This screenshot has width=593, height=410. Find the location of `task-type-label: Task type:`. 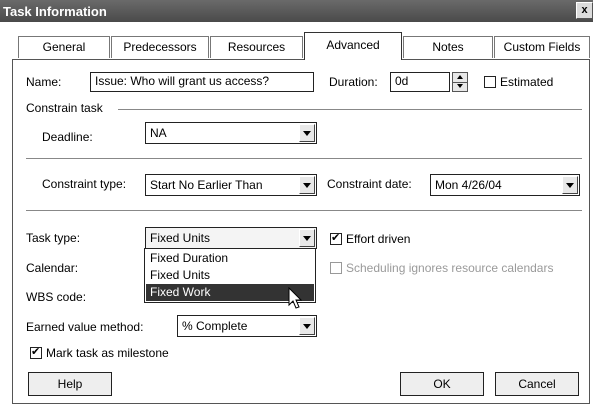

task-type-label: Task type: is located at coordinates (53, 238).